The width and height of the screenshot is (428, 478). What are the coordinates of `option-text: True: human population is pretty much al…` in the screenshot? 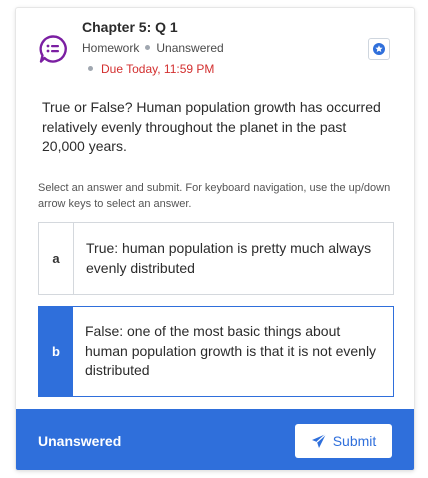 It's located at (229, 258).